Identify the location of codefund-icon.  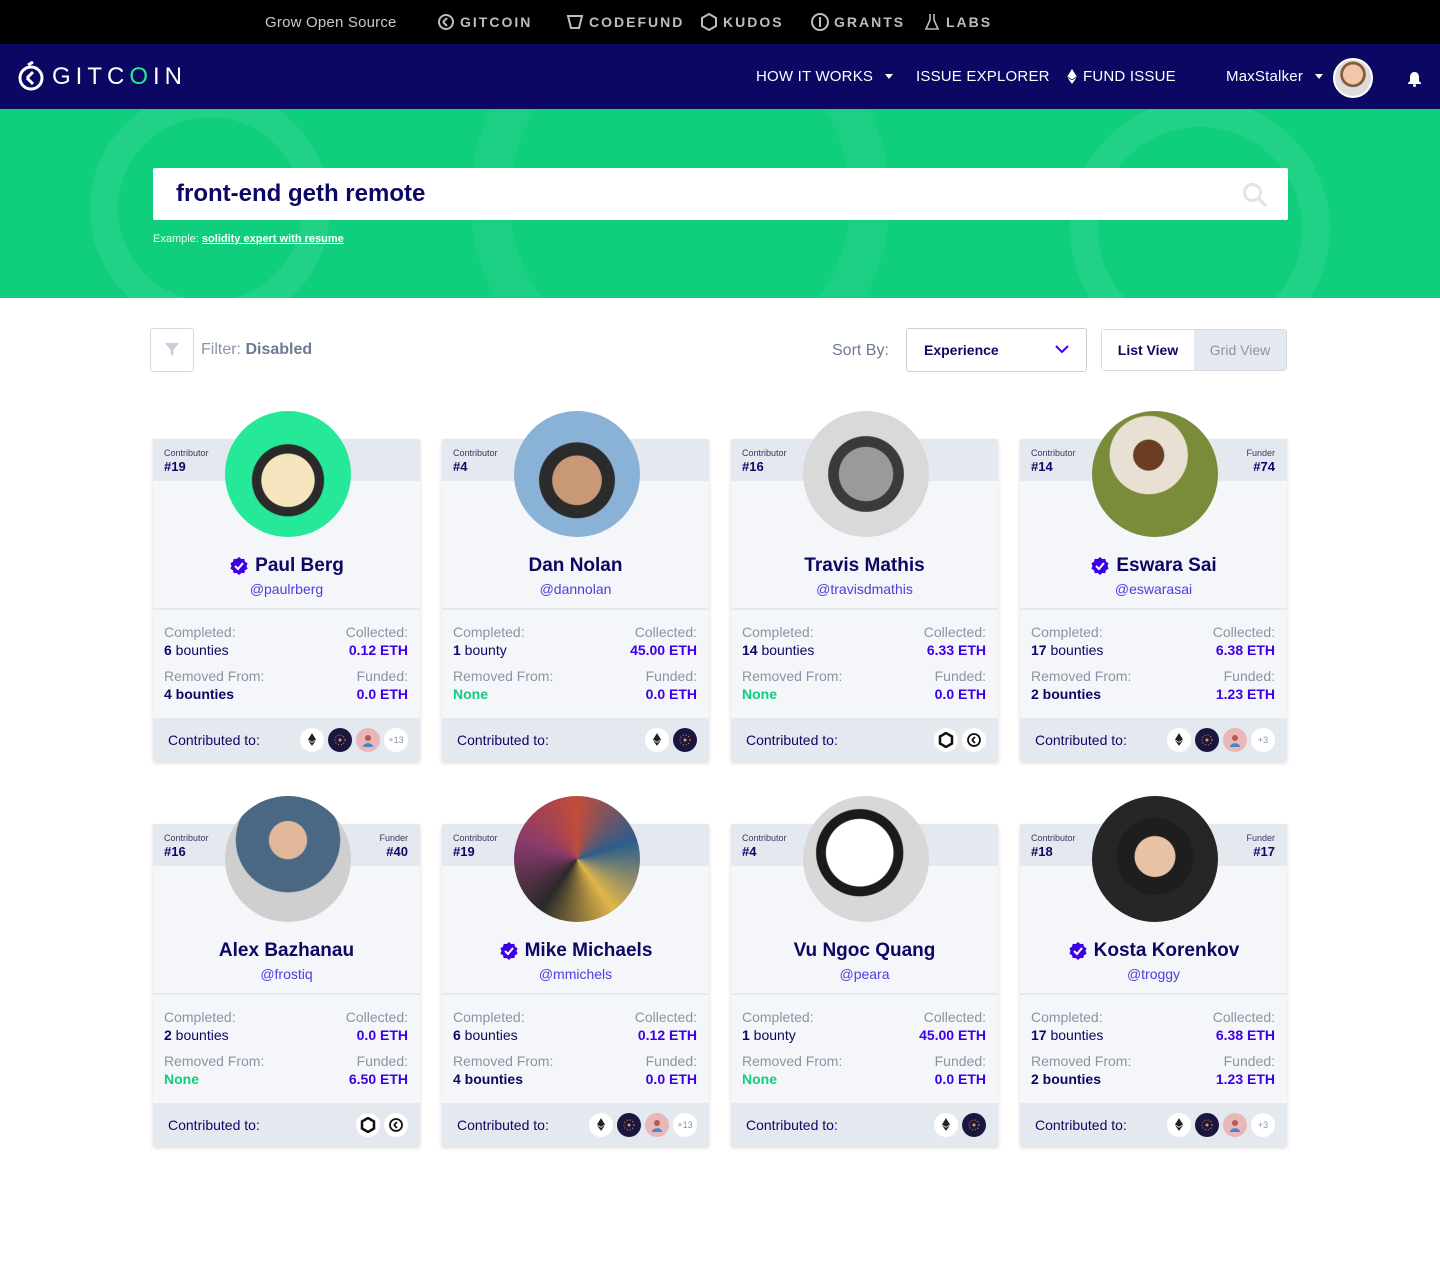
(575, 22).